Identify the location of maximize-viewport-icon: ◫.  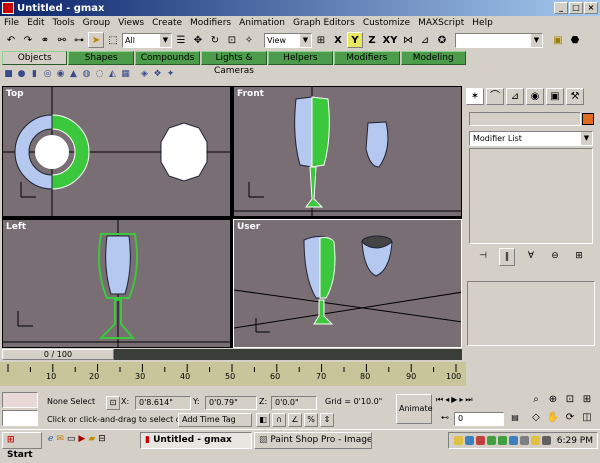
(587, 418).